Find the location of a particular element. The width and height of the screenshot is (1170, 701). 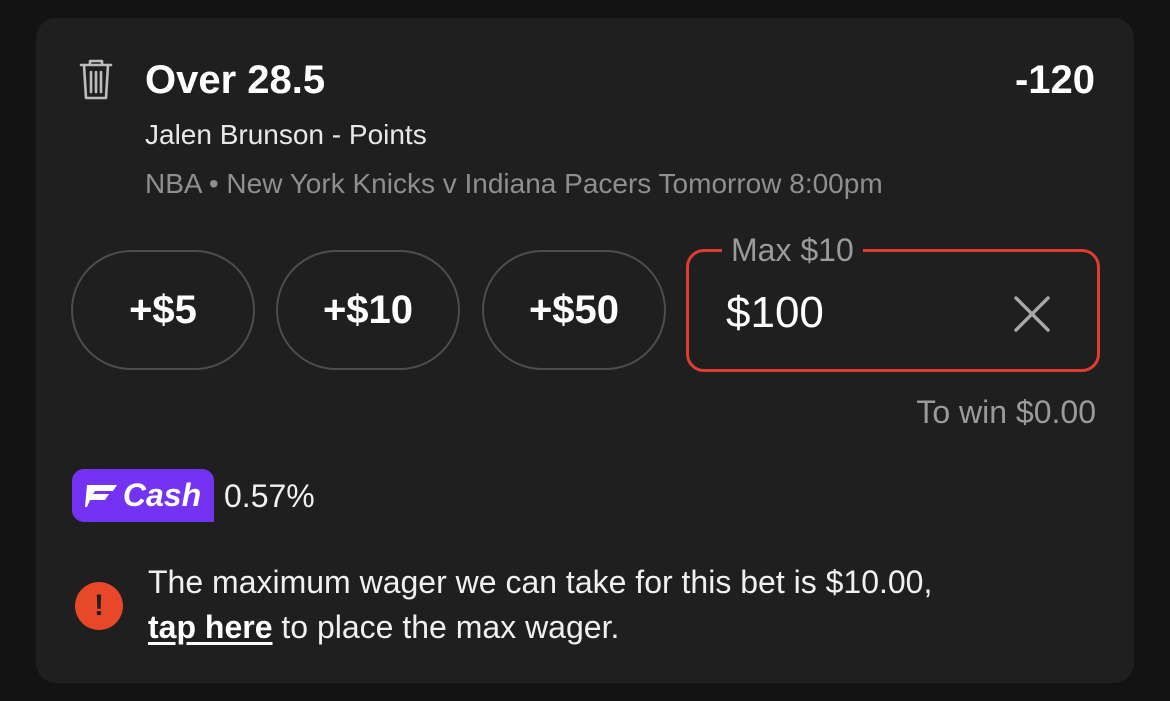

warning-text-end: to place the max wager. is located at coordinates (450, 627).